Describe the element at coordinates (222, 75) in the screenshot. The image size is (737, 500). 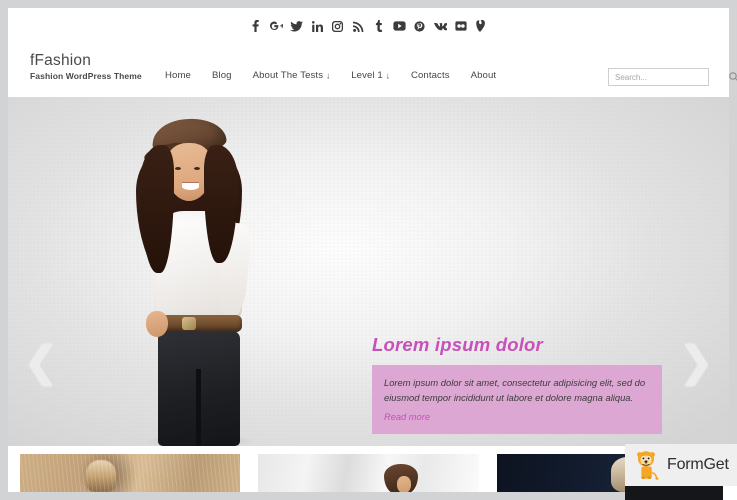
I see `nav-label: Blog` at that location.